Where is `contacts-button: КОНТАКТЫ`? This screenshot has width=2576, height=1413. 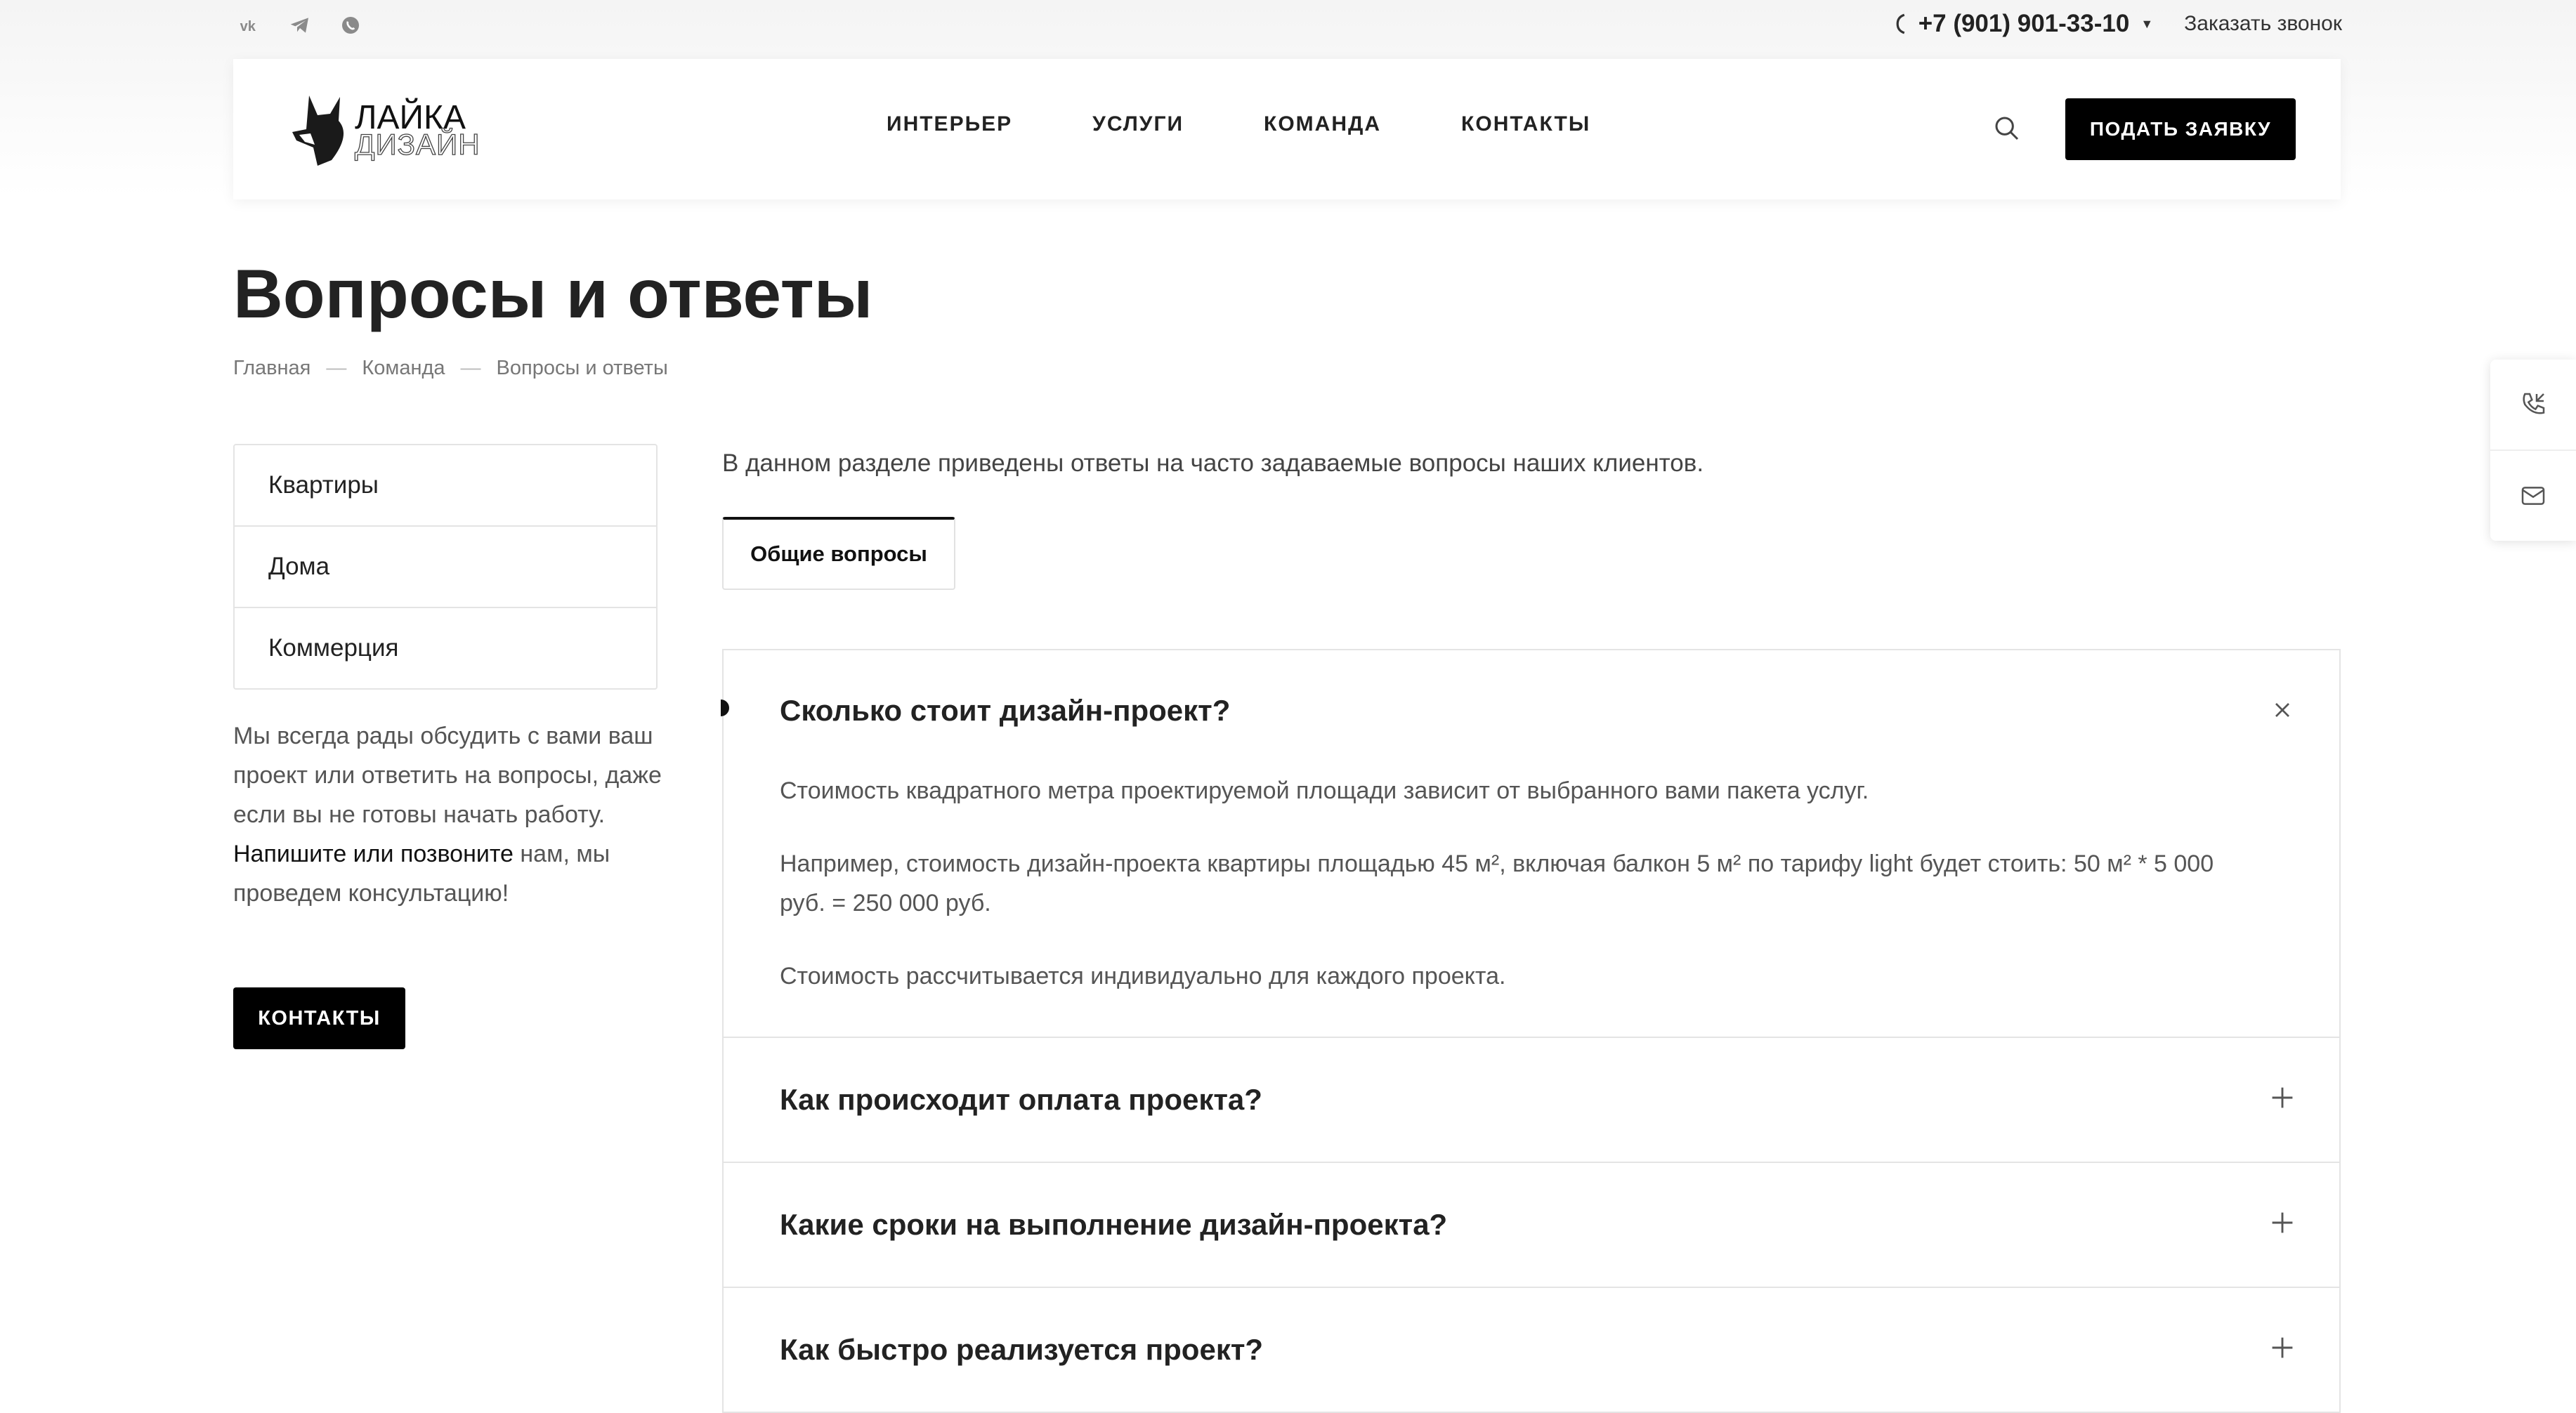
contacts-button: КОНТАКТЫ is located at coordinates (319, 1018).